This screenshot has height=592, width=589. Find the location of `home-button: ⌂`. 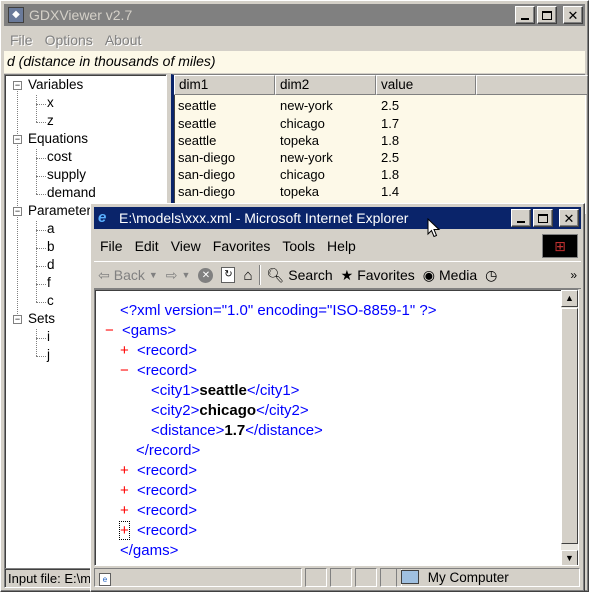

home-button: ⌂ is located at coordinates (247, 275).